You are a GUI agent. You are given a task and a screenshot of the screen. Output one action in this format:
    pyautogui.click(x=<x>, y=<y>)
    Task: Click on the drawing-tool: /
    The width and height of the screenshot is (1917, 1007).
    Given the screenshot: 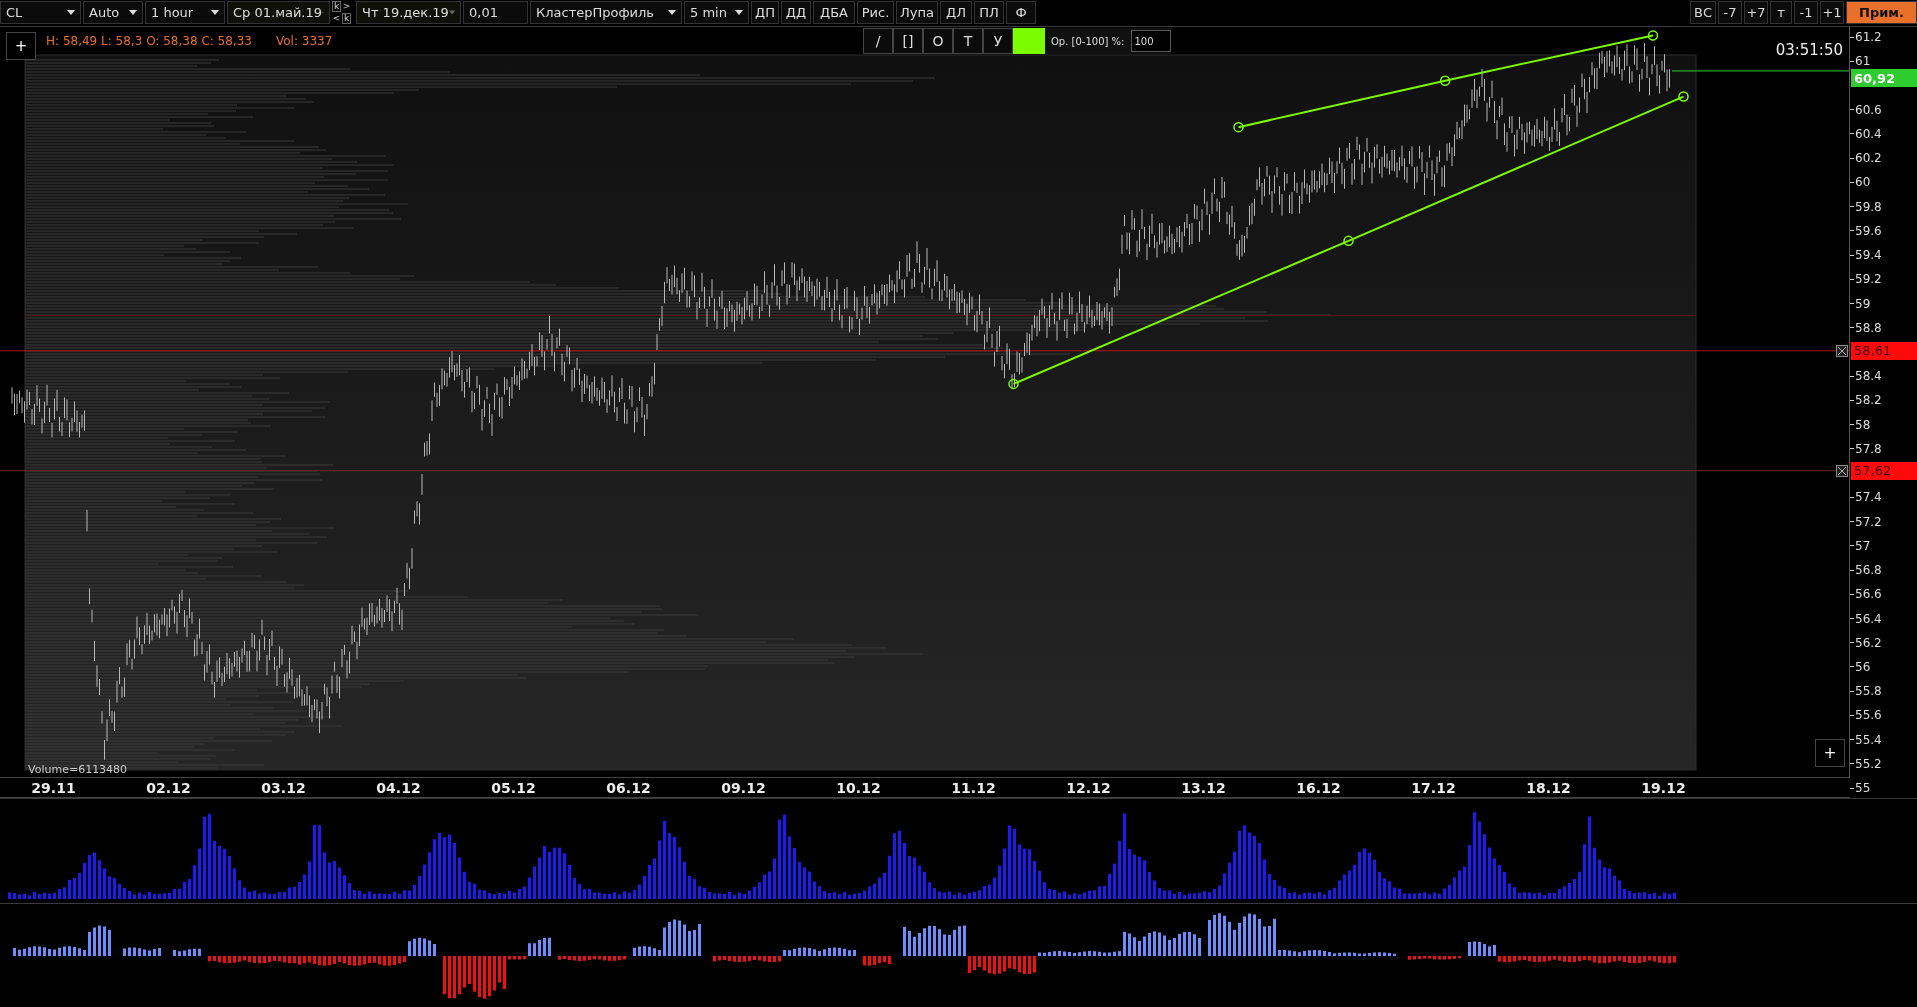 What is the action you would take?
    pyautogui.click(x=878, y=41)
    